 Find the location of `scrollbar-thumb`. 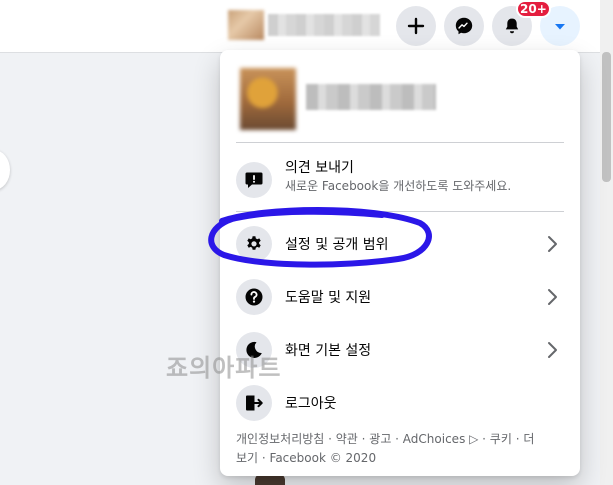

scrollbar-thumb is located at coordinates (606, 117).